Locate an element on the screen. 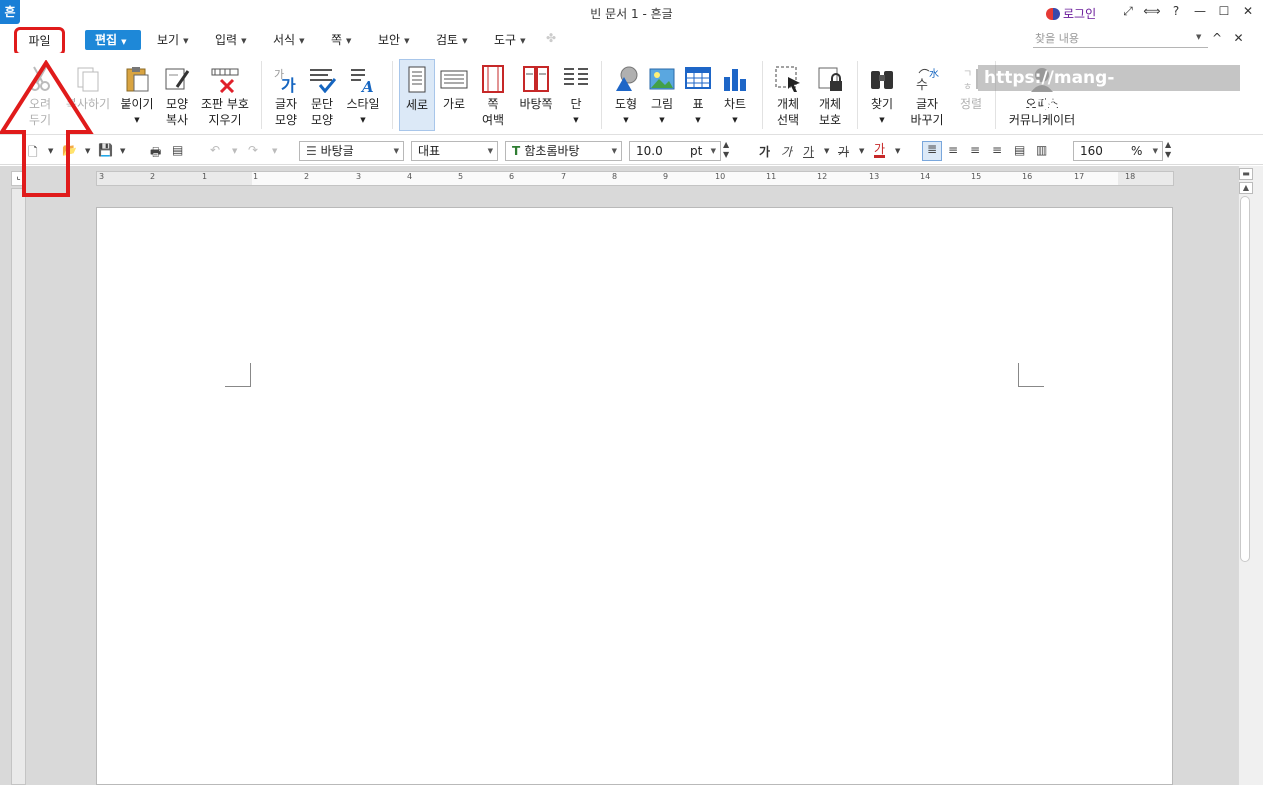 The height and width of the screenshot is (785, 1263). scrollbar-thumb is located at coordinates (1245, 379).